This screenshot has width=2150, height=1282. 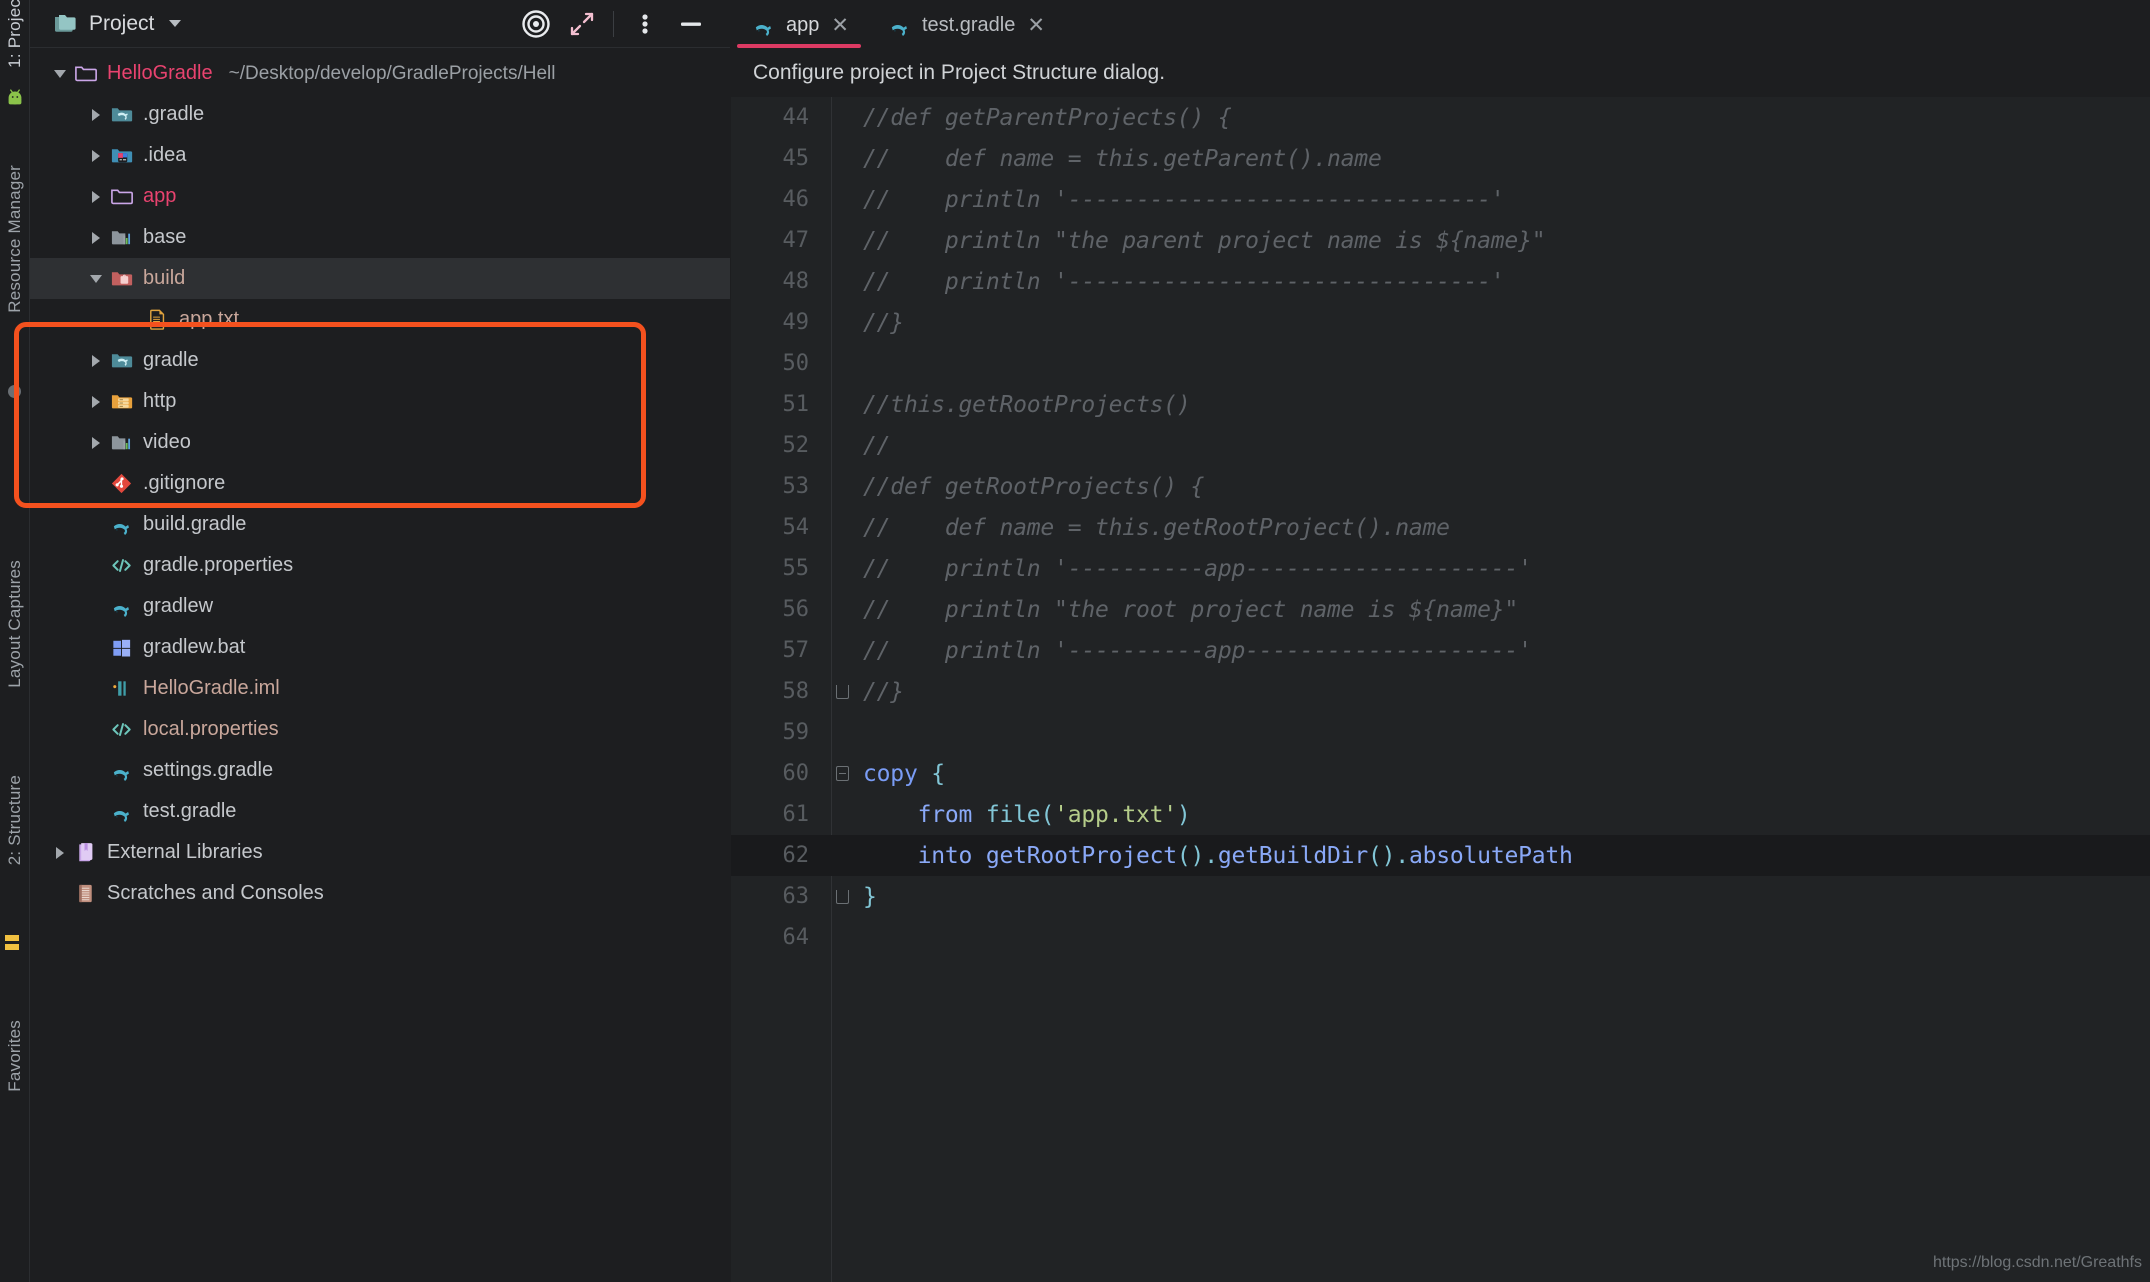 I want to click on minimize-icon, so click(x=691, y=24).